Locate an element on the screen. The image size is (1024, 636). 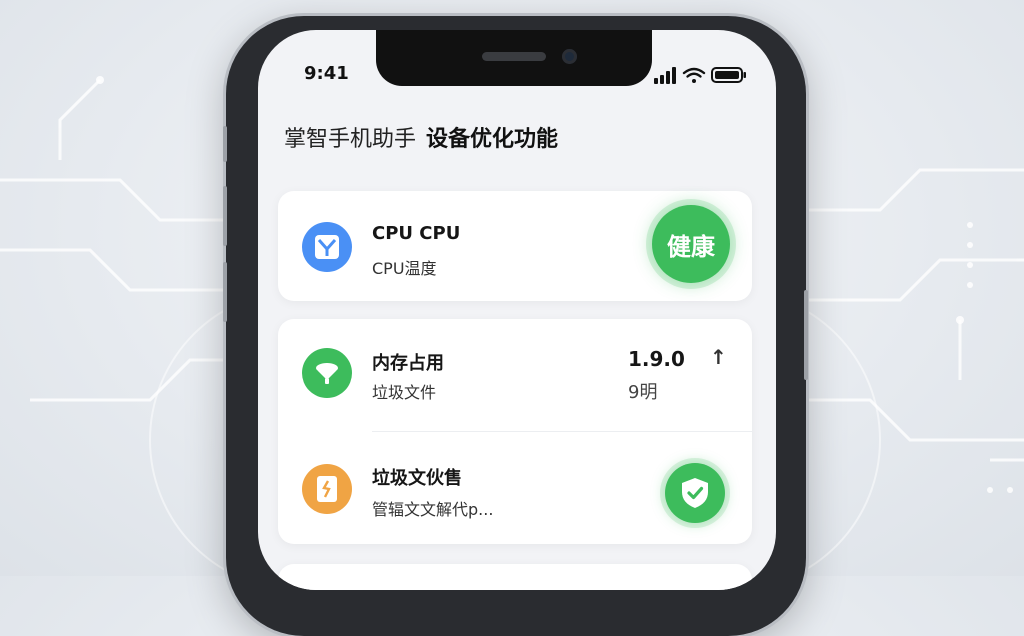
next-card is located at coordinates (515, 577).